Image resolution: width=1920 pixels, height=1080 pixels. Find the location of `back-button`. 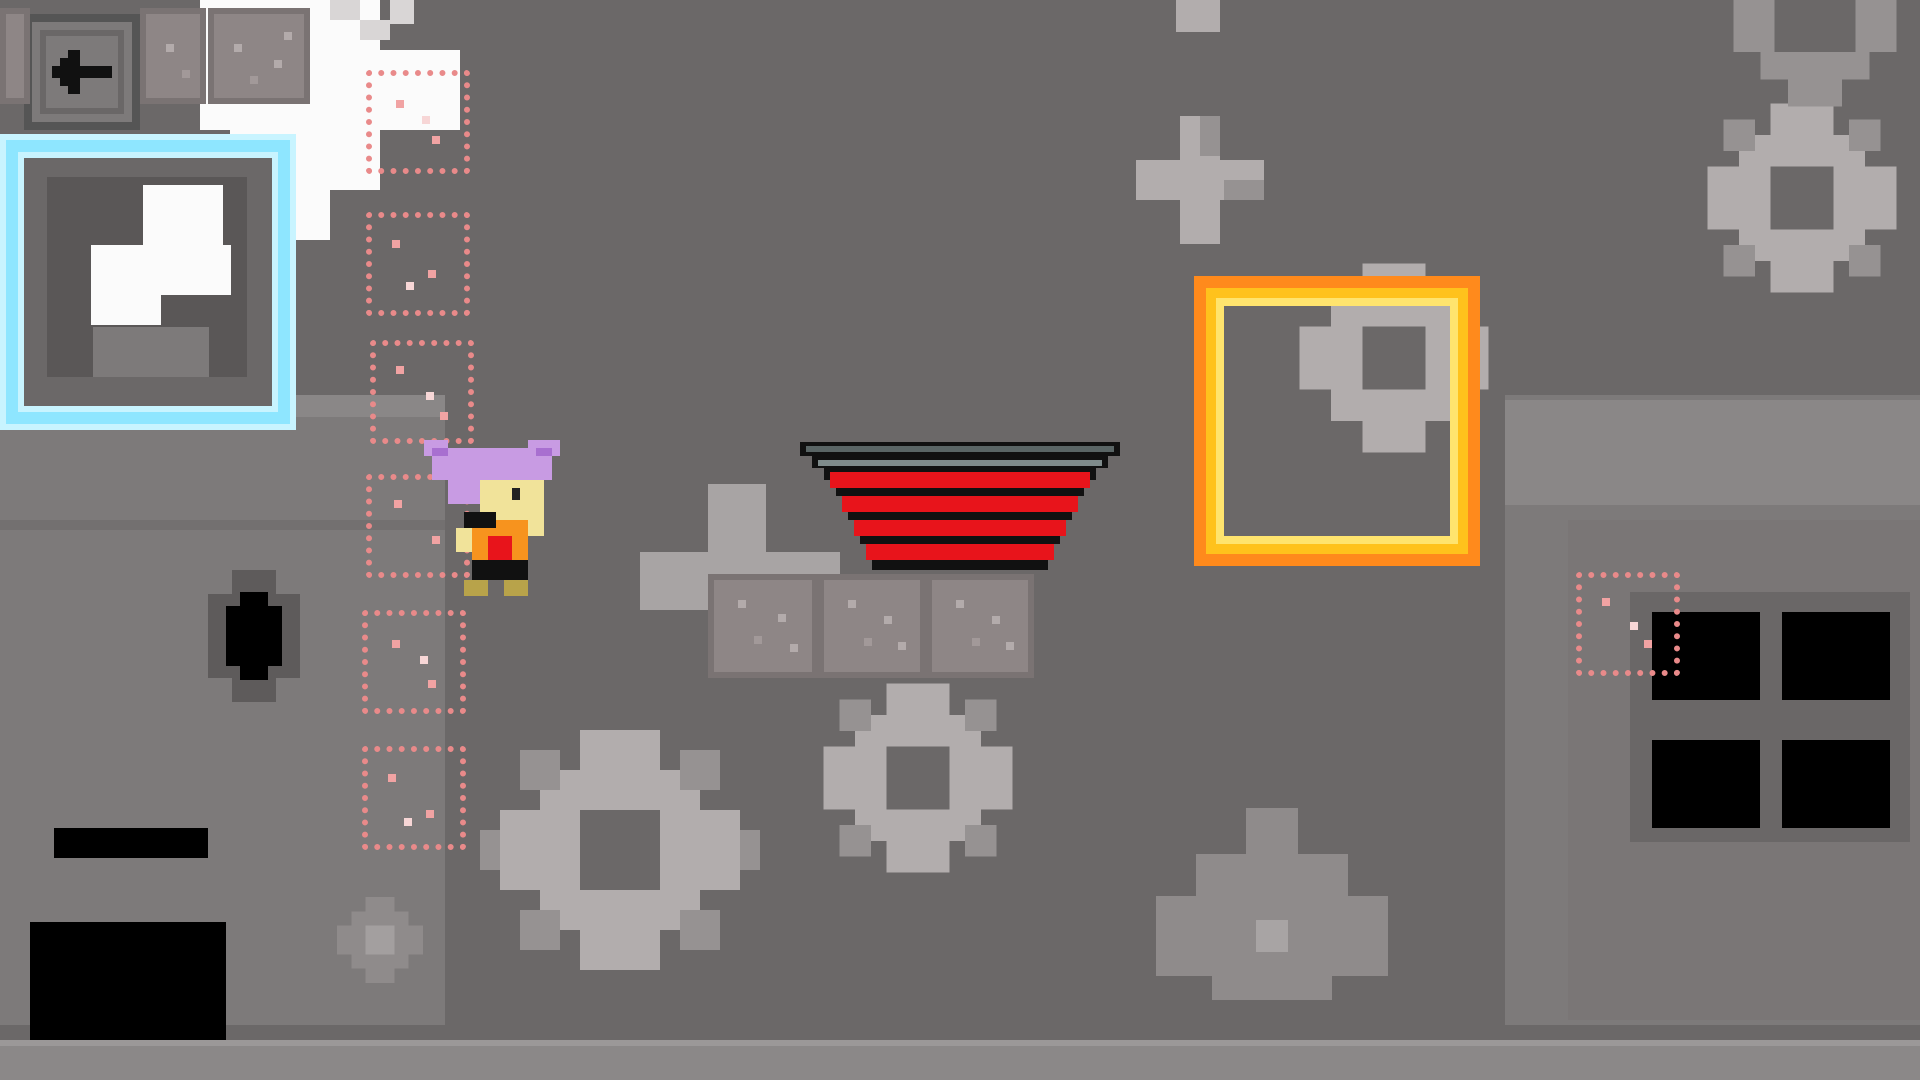

back-button is located at coordinates (82, 72).